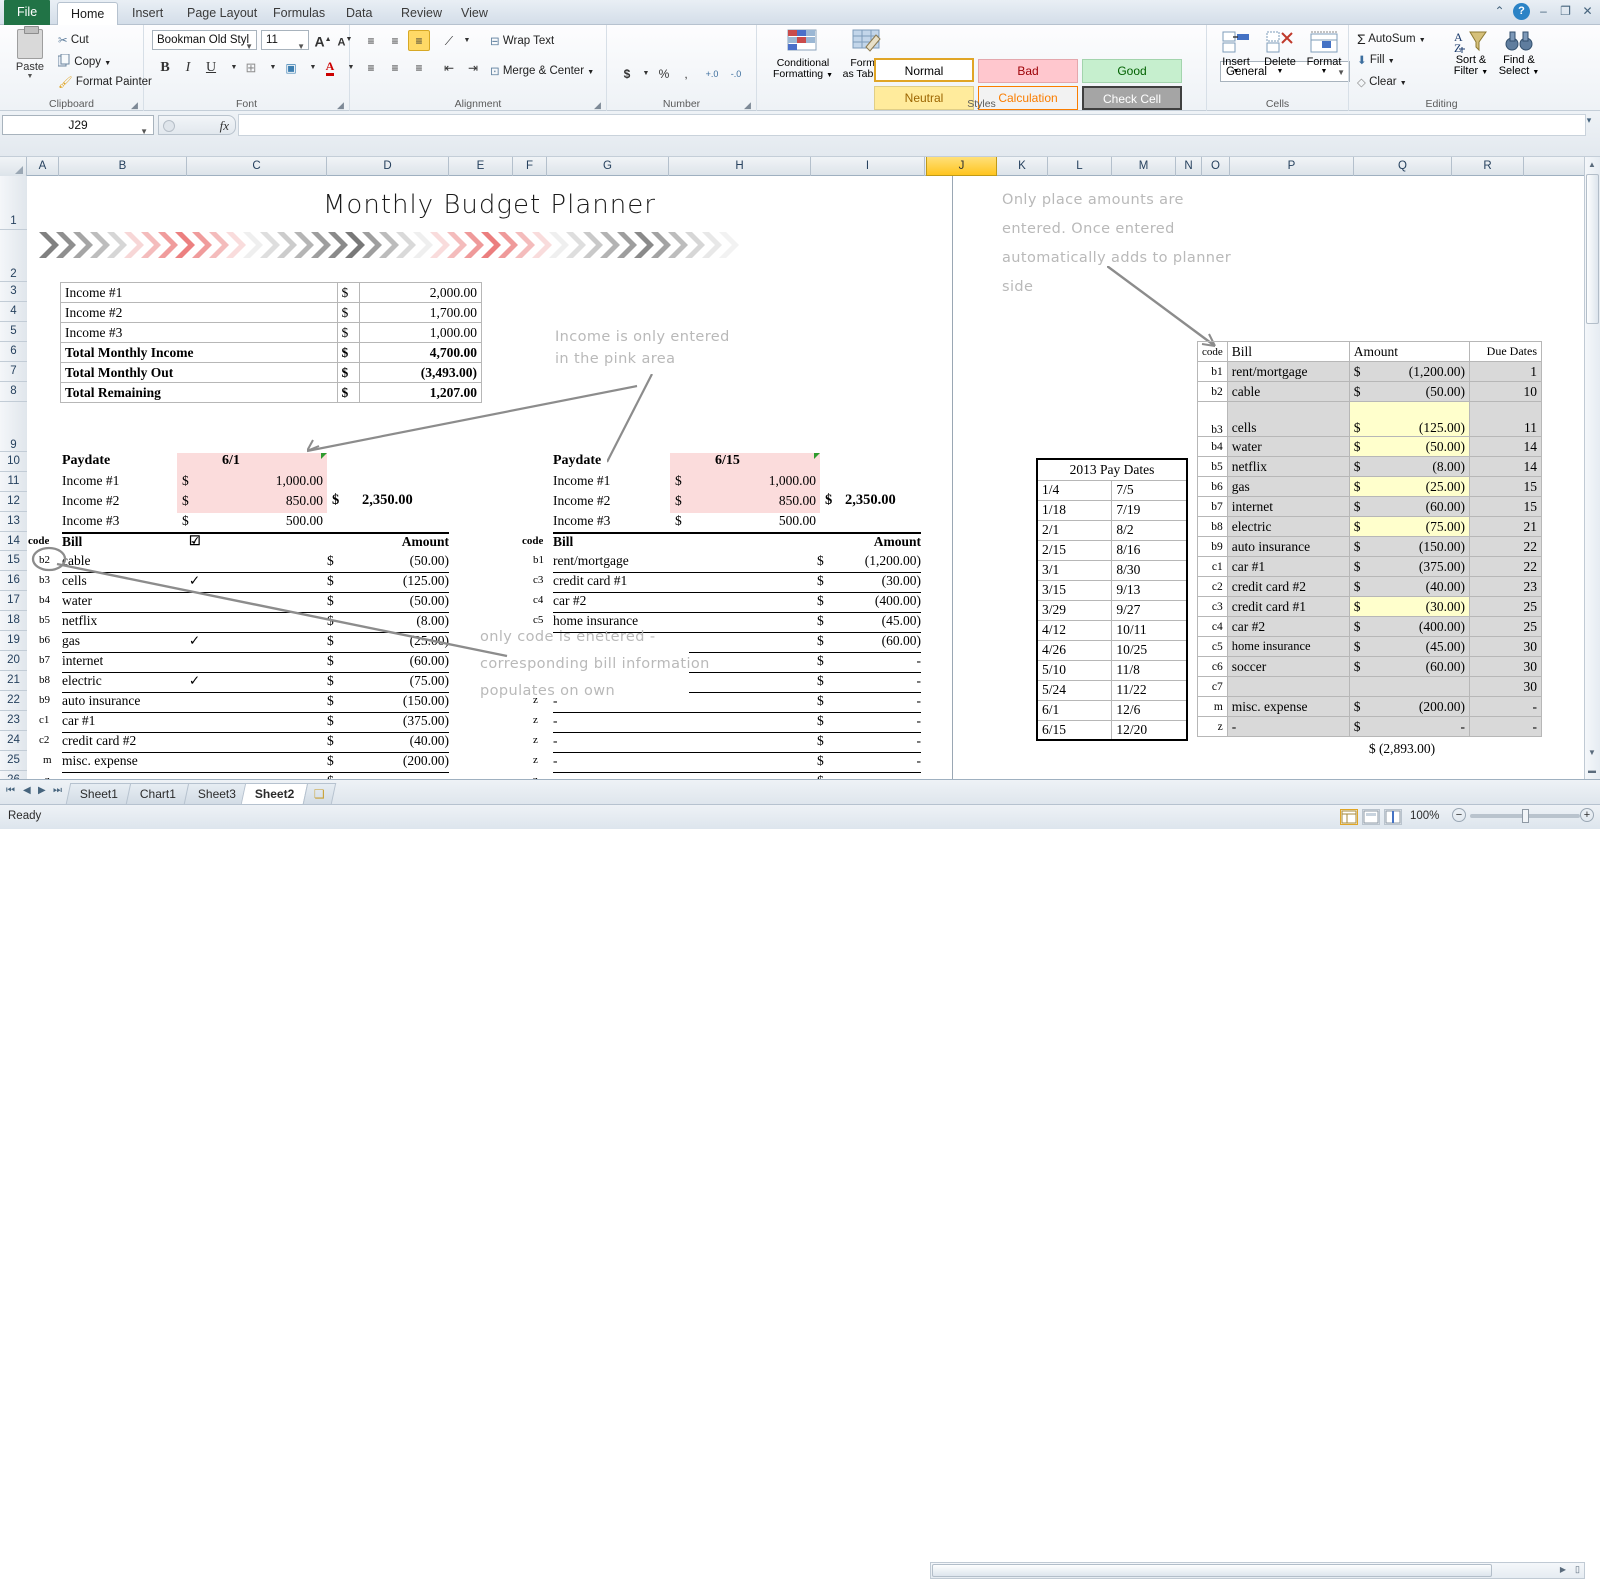 Image resolution: width=1600 pixels, height=1579 pixels. What do you see at coordinates (419, 40) in the screenshot?
I see `align-bottom-icon: ≡` at bounding box center [419, 40].